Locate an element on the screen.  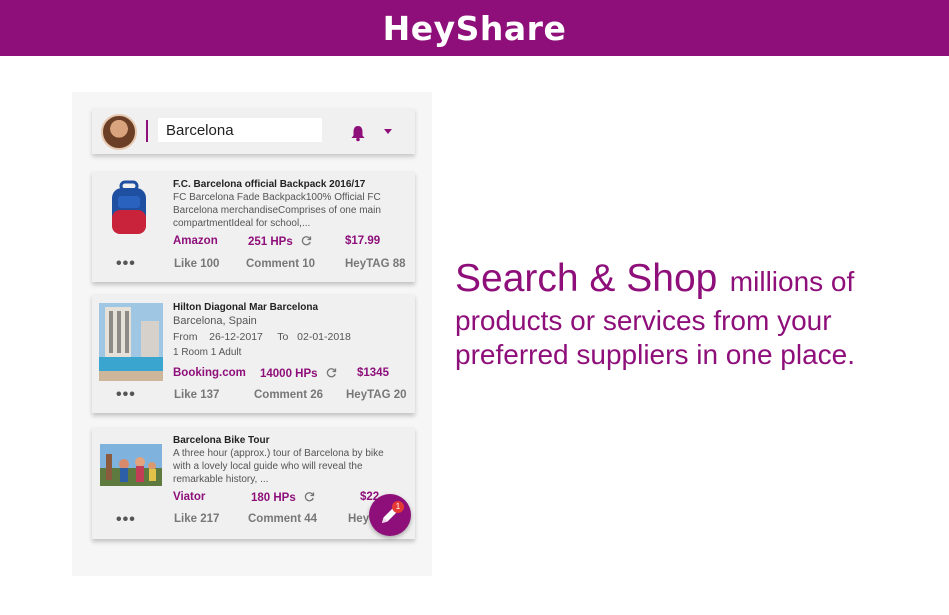
search-input is located at coordinates (240, 130).